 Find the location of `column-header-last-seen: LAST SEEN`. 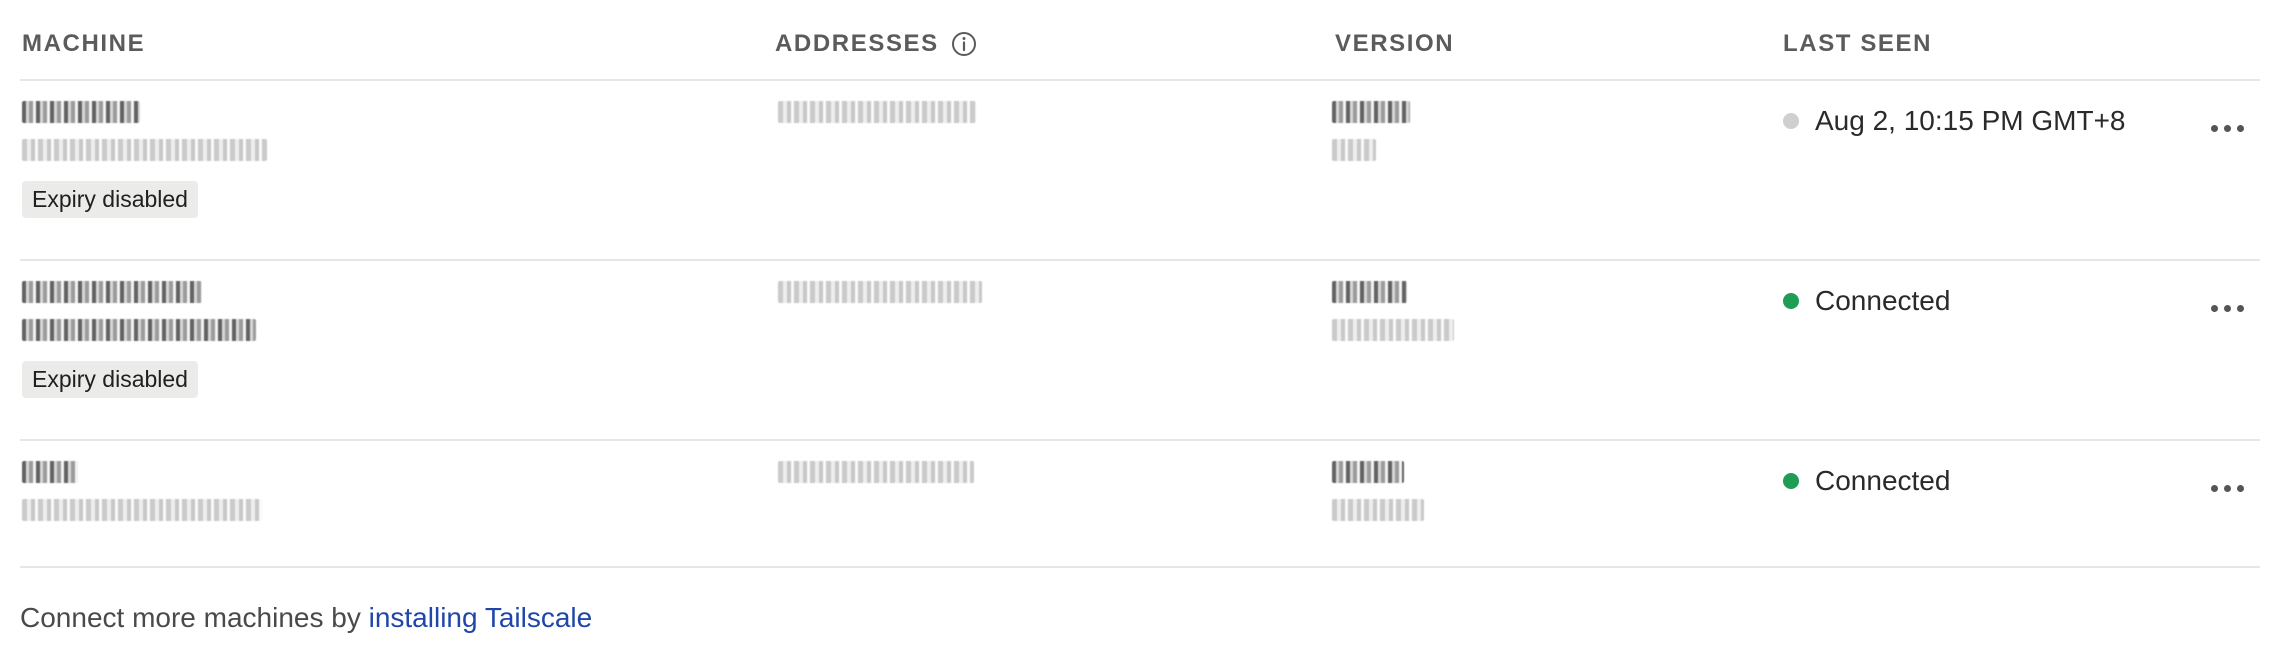

column-header-last-seen: LAST SEEN is located at coordinates (1857, 44).